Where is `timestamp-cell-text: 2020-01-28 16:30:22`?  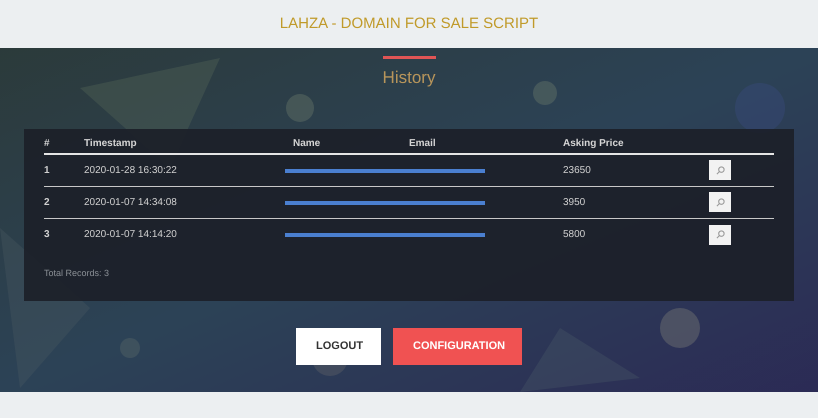 timestamp-cell-text: 2020-01-28 16:30:22 is located at coordinates (131, 171).